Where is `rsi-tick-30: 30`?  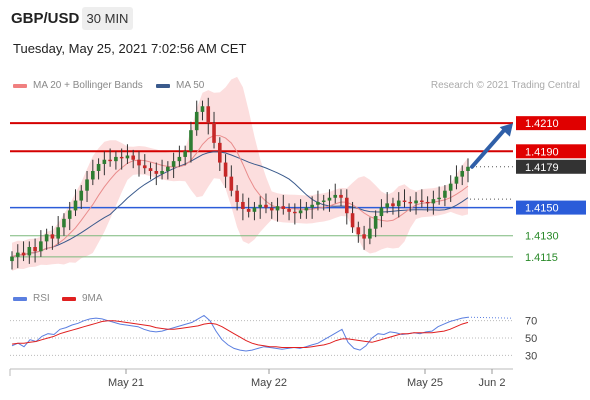 rsi-tick-30: 30 is located at coordinates (531, 356).